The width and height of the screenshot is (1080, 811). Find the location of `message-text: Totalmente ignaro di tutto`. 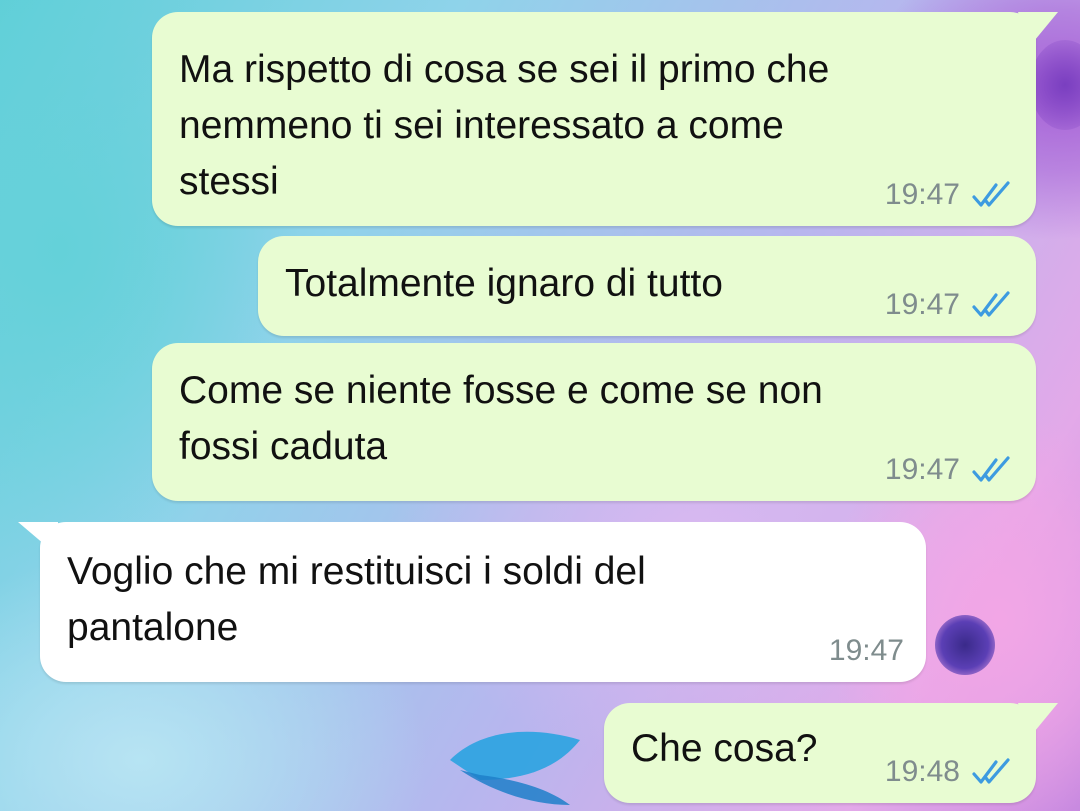

message-text: Totalmente ignaro di tutto is located at coordinates (504, 283).